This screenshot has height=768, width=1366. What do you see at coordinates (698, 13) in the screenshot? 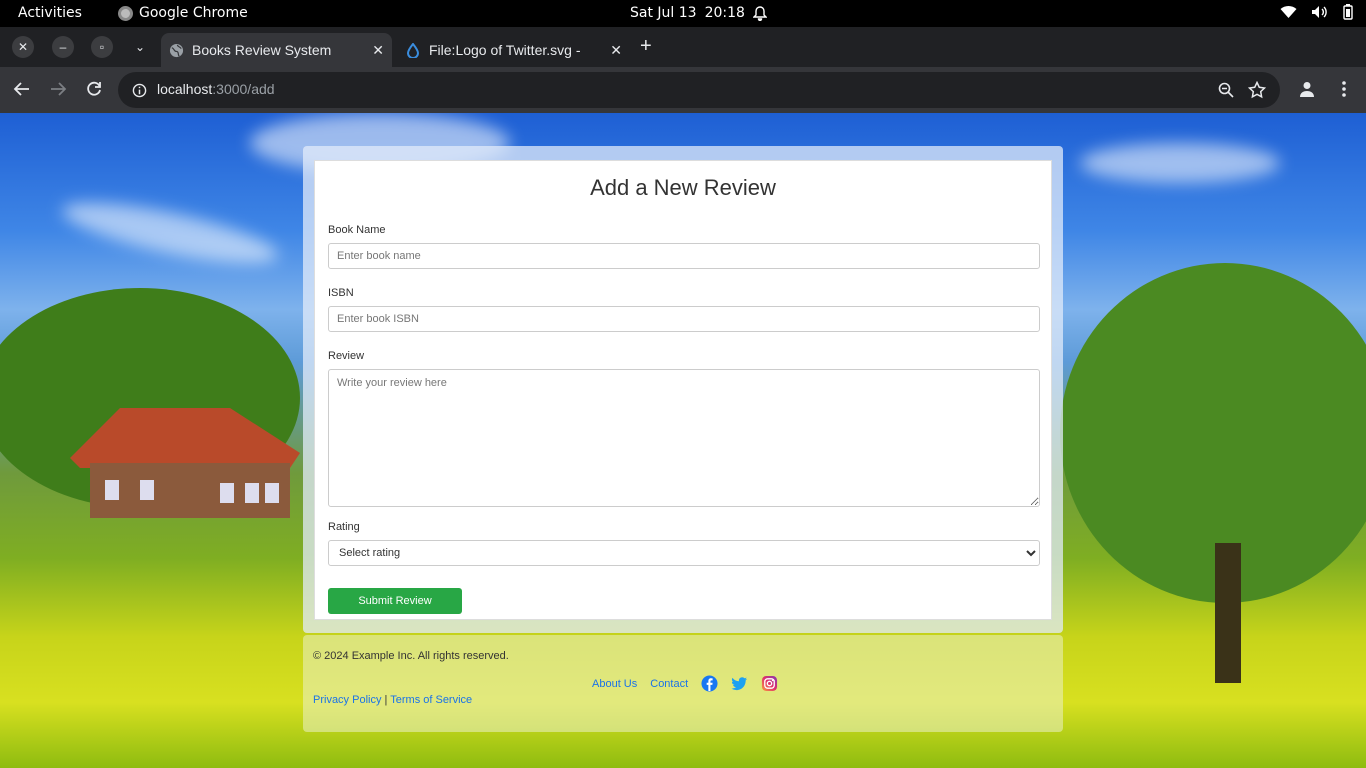
I see `clock: Sat Jul 13 20:18` at bounding box center [698, 13].